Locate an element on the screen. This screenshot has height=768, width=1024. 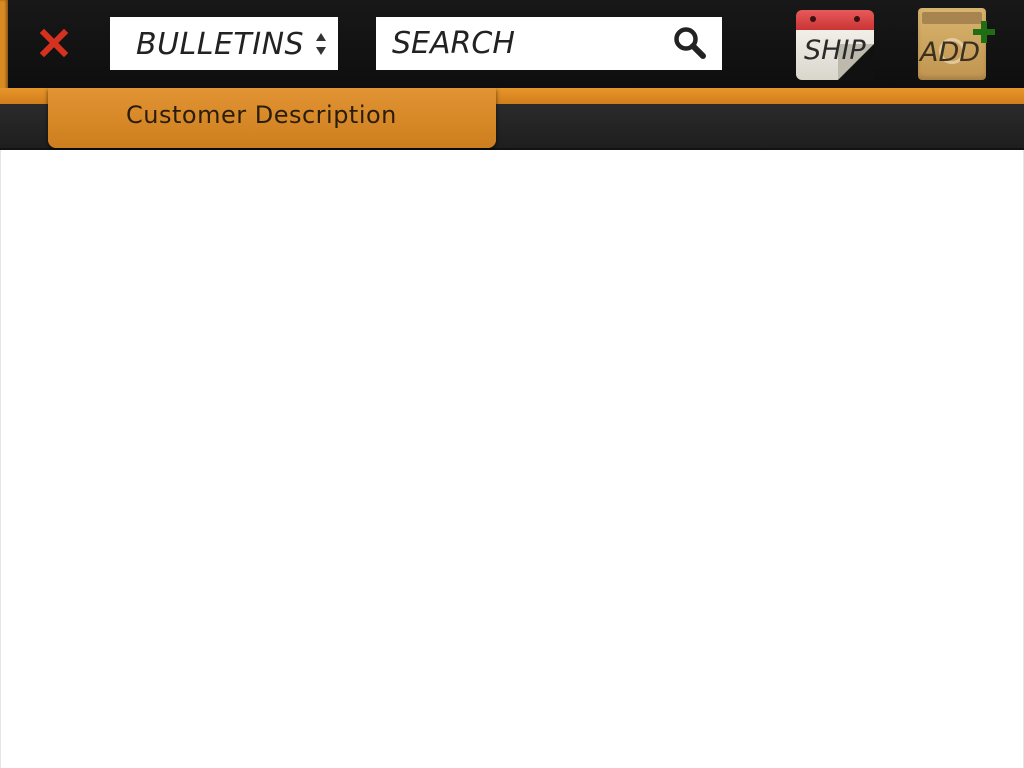
close-button is located at coordinates (54, 43).